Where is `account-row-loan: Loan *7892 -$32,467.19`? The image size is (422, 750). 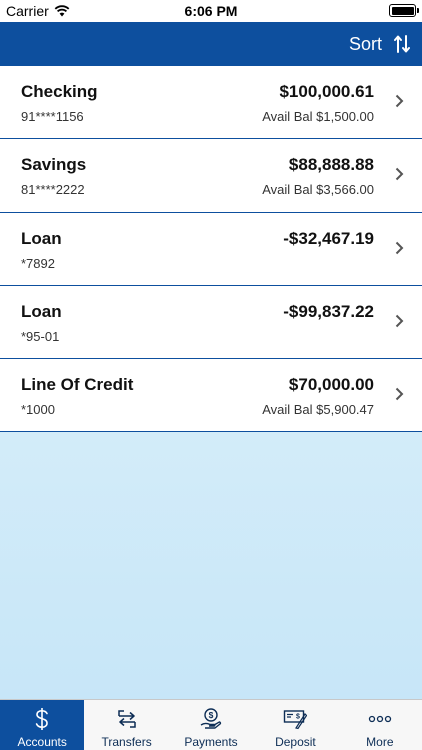
account-row-loan: Loan *7892 -$32,467.19 is located at coordinates (211, 249).